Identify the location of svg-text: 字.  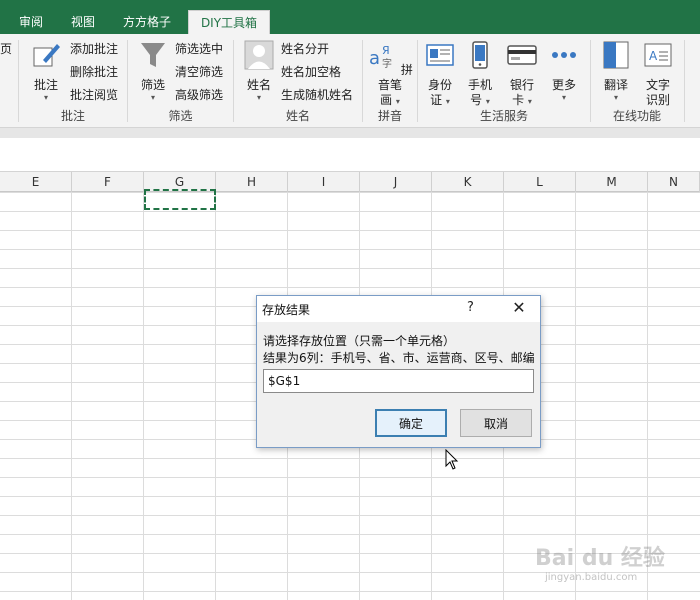
(387, 63).